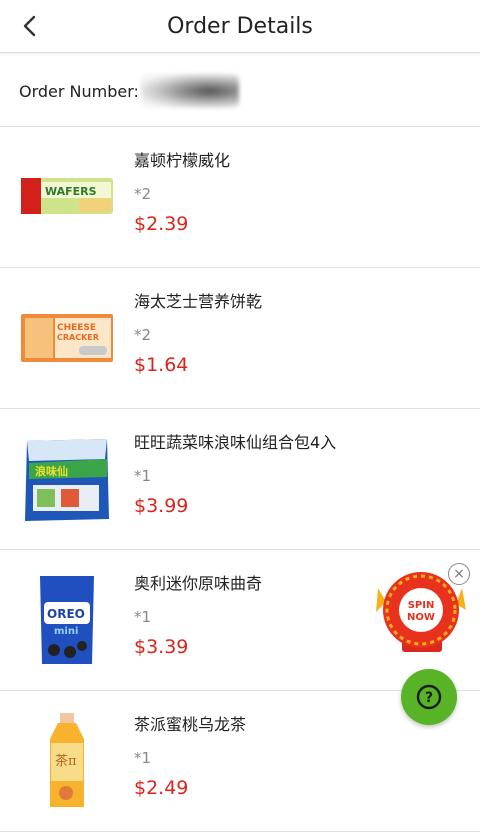  I want to click on product-price: $1.64, so click(161, 365).